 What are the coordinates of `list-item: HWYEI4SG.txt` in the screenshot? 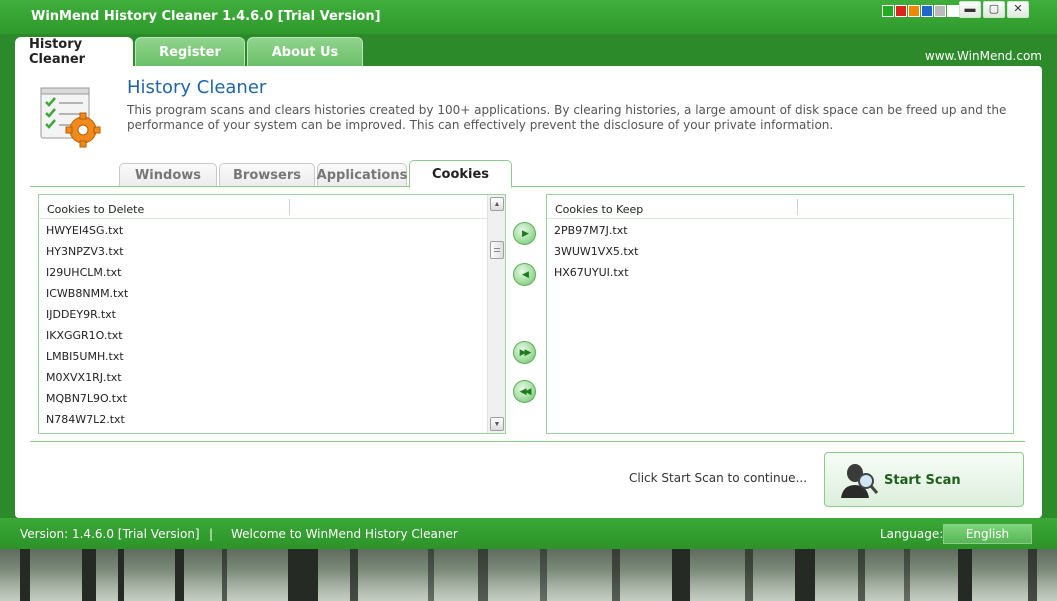 It's located at (272, 229).